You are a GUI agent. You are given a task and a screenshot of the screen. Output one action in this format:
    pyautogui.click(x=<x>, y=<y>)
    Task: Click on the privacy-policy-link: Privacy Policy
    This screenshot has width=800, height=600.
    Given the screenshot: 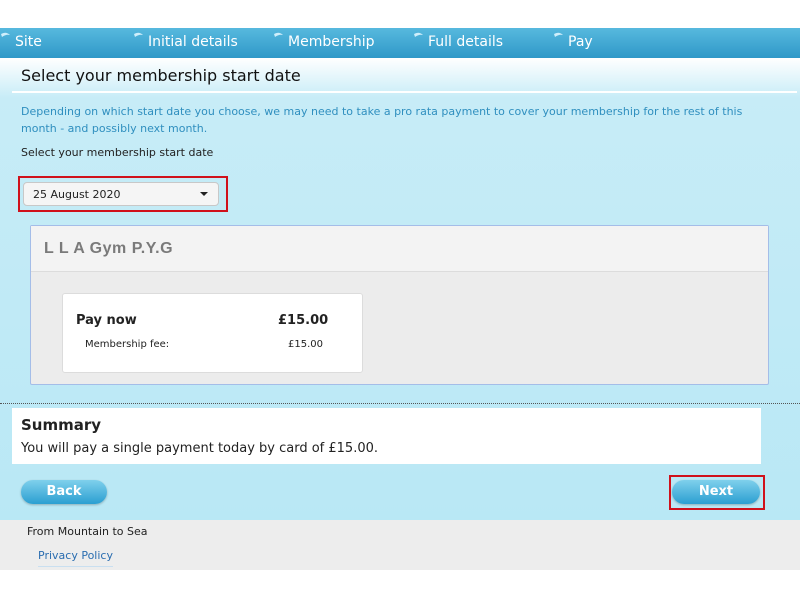 What is the action you would take?
    pyautogui.click(x=75, y=558)
    